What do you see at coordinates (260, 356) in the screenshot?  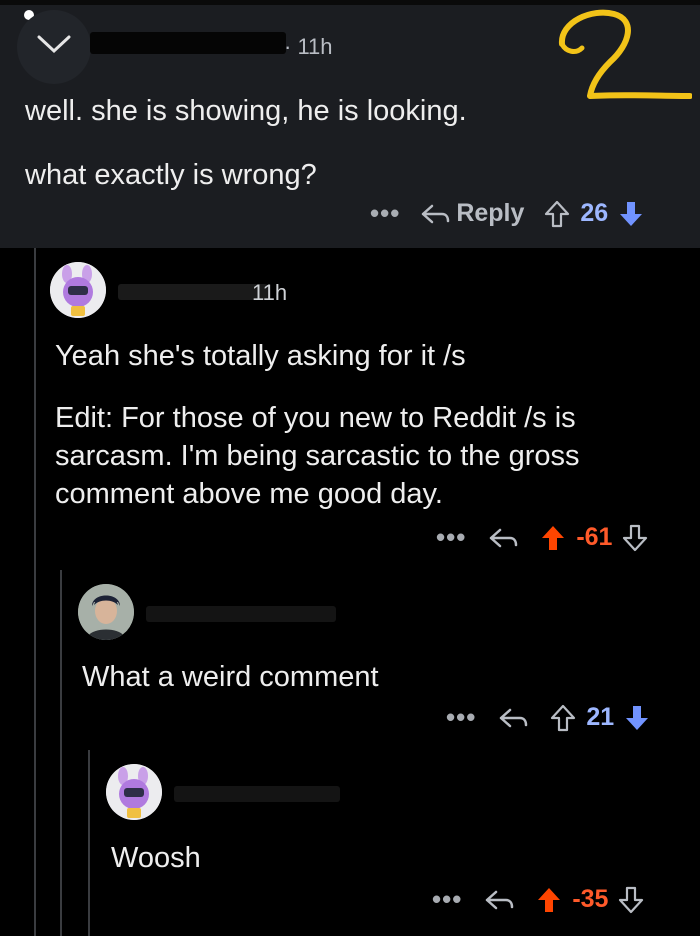 I see `comment-paragraph: Yeah she's totally asking for it /s` at bounding box center [260, 356].